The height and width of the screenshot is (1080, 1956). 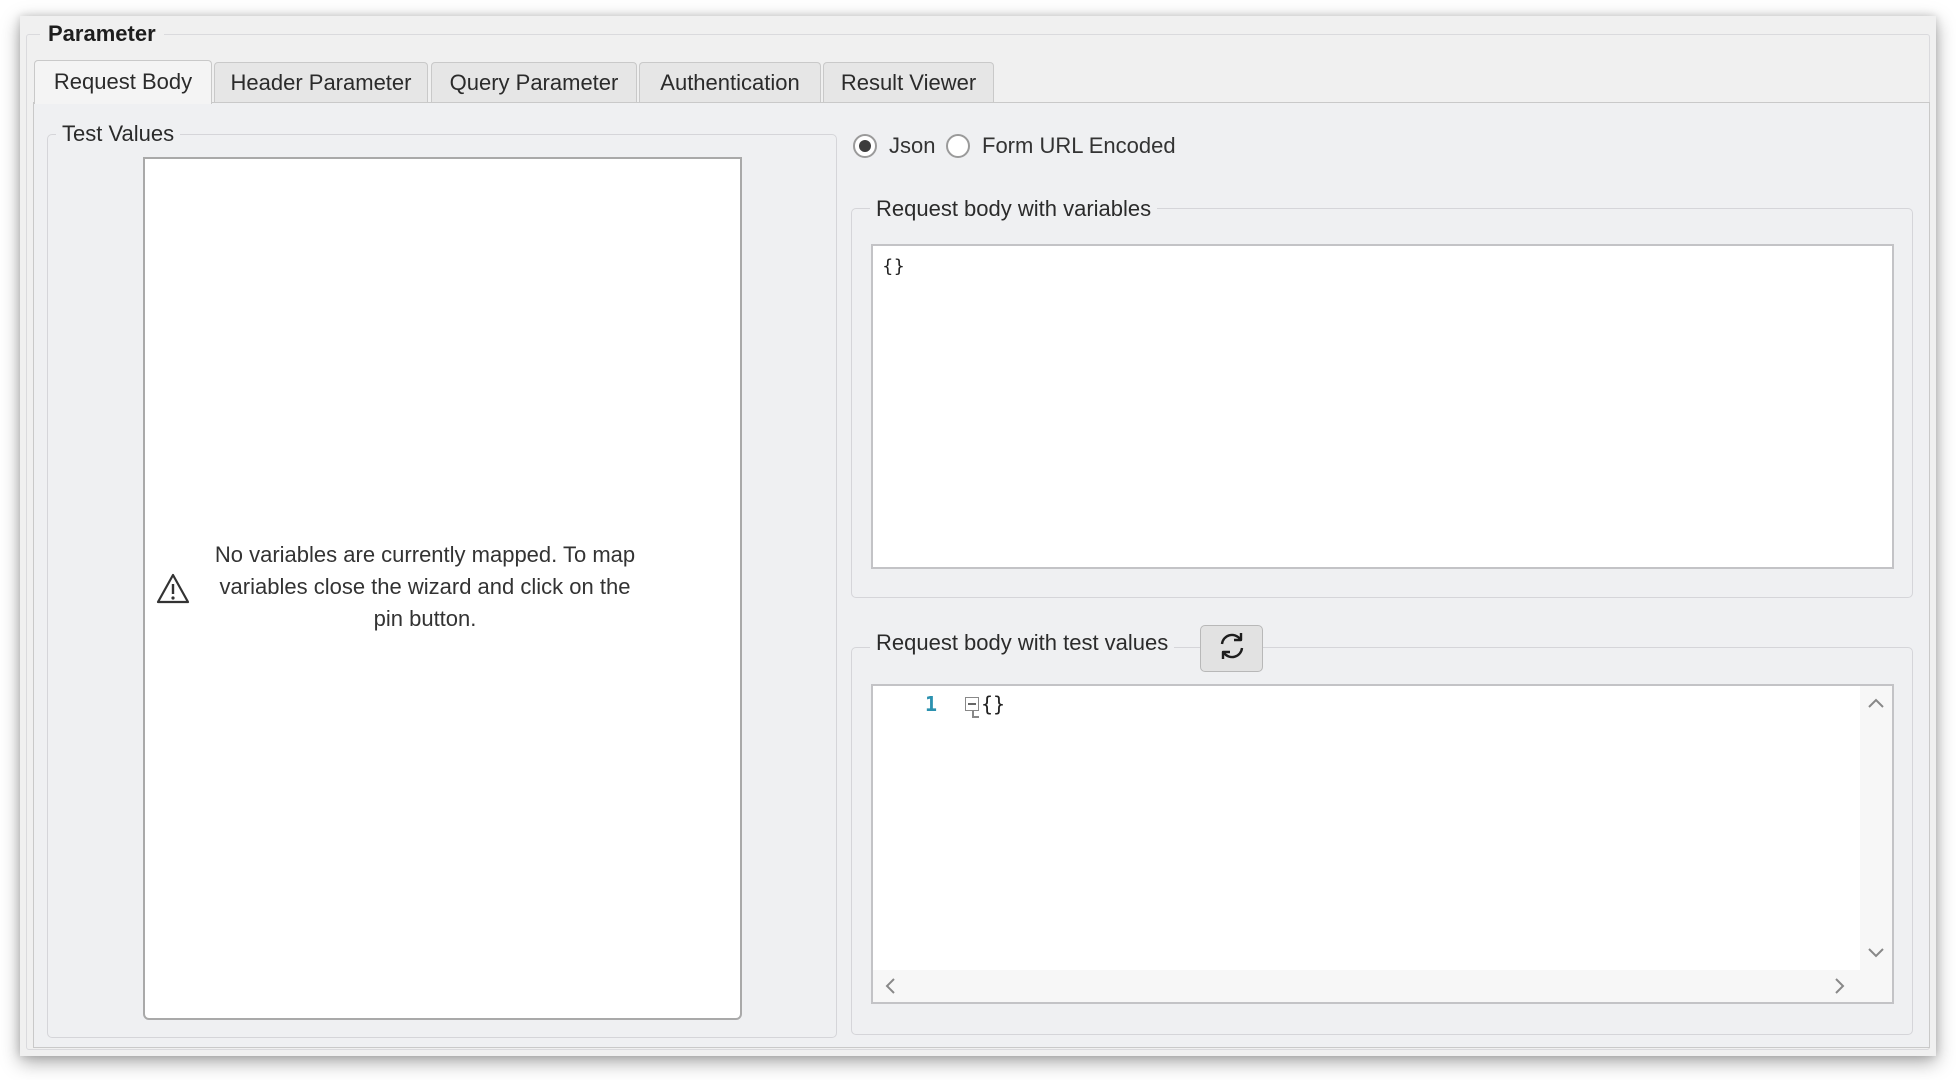 I want to click on refresh-button, so click(x=1231, y=648).